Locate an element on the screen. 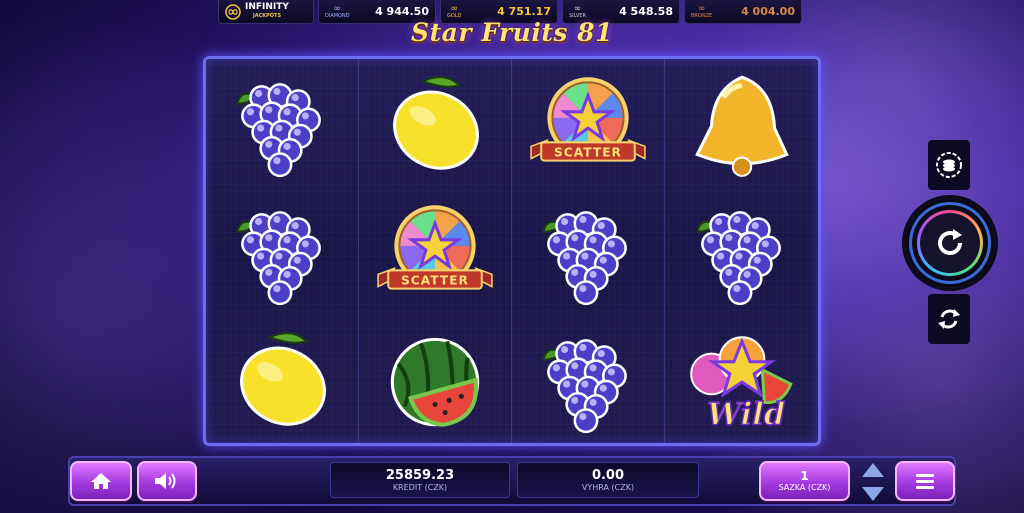 The height and width of the screenshot is (513, 1024). credit-value: 25859.23 is located at coordinates (420, 475).